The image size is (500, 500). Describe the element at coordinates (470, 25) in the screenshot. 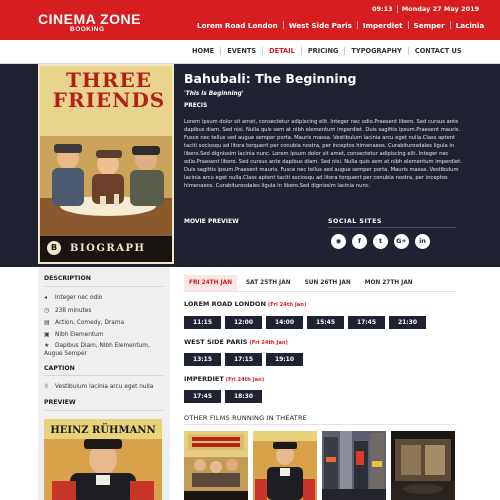

I see `city-link: Lacinia` at that location.